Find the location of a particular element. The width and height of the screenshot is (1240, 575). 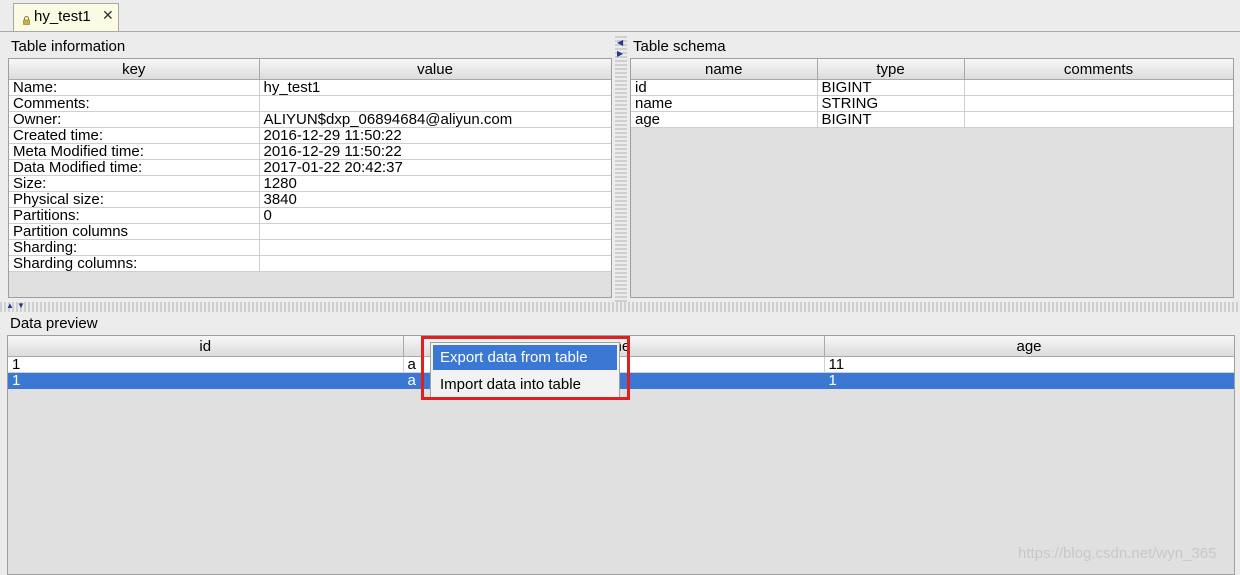

cell-key: Data Modified time: is located at coordinates (134, 167).